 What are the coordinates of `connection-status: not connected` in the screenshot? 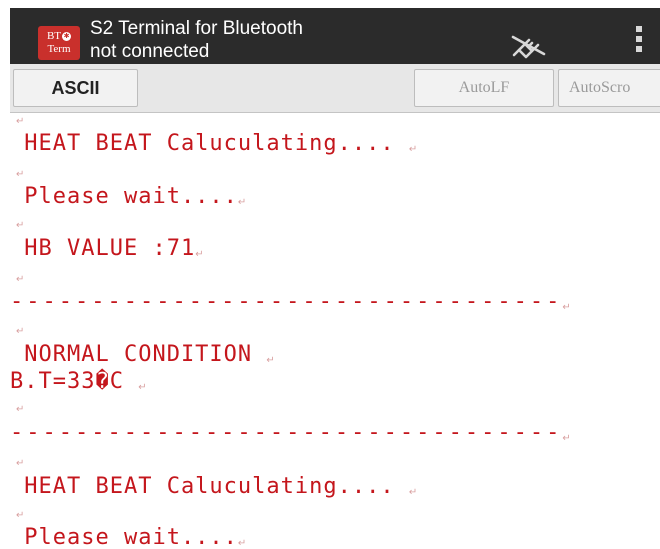 It's located at (150, 51).